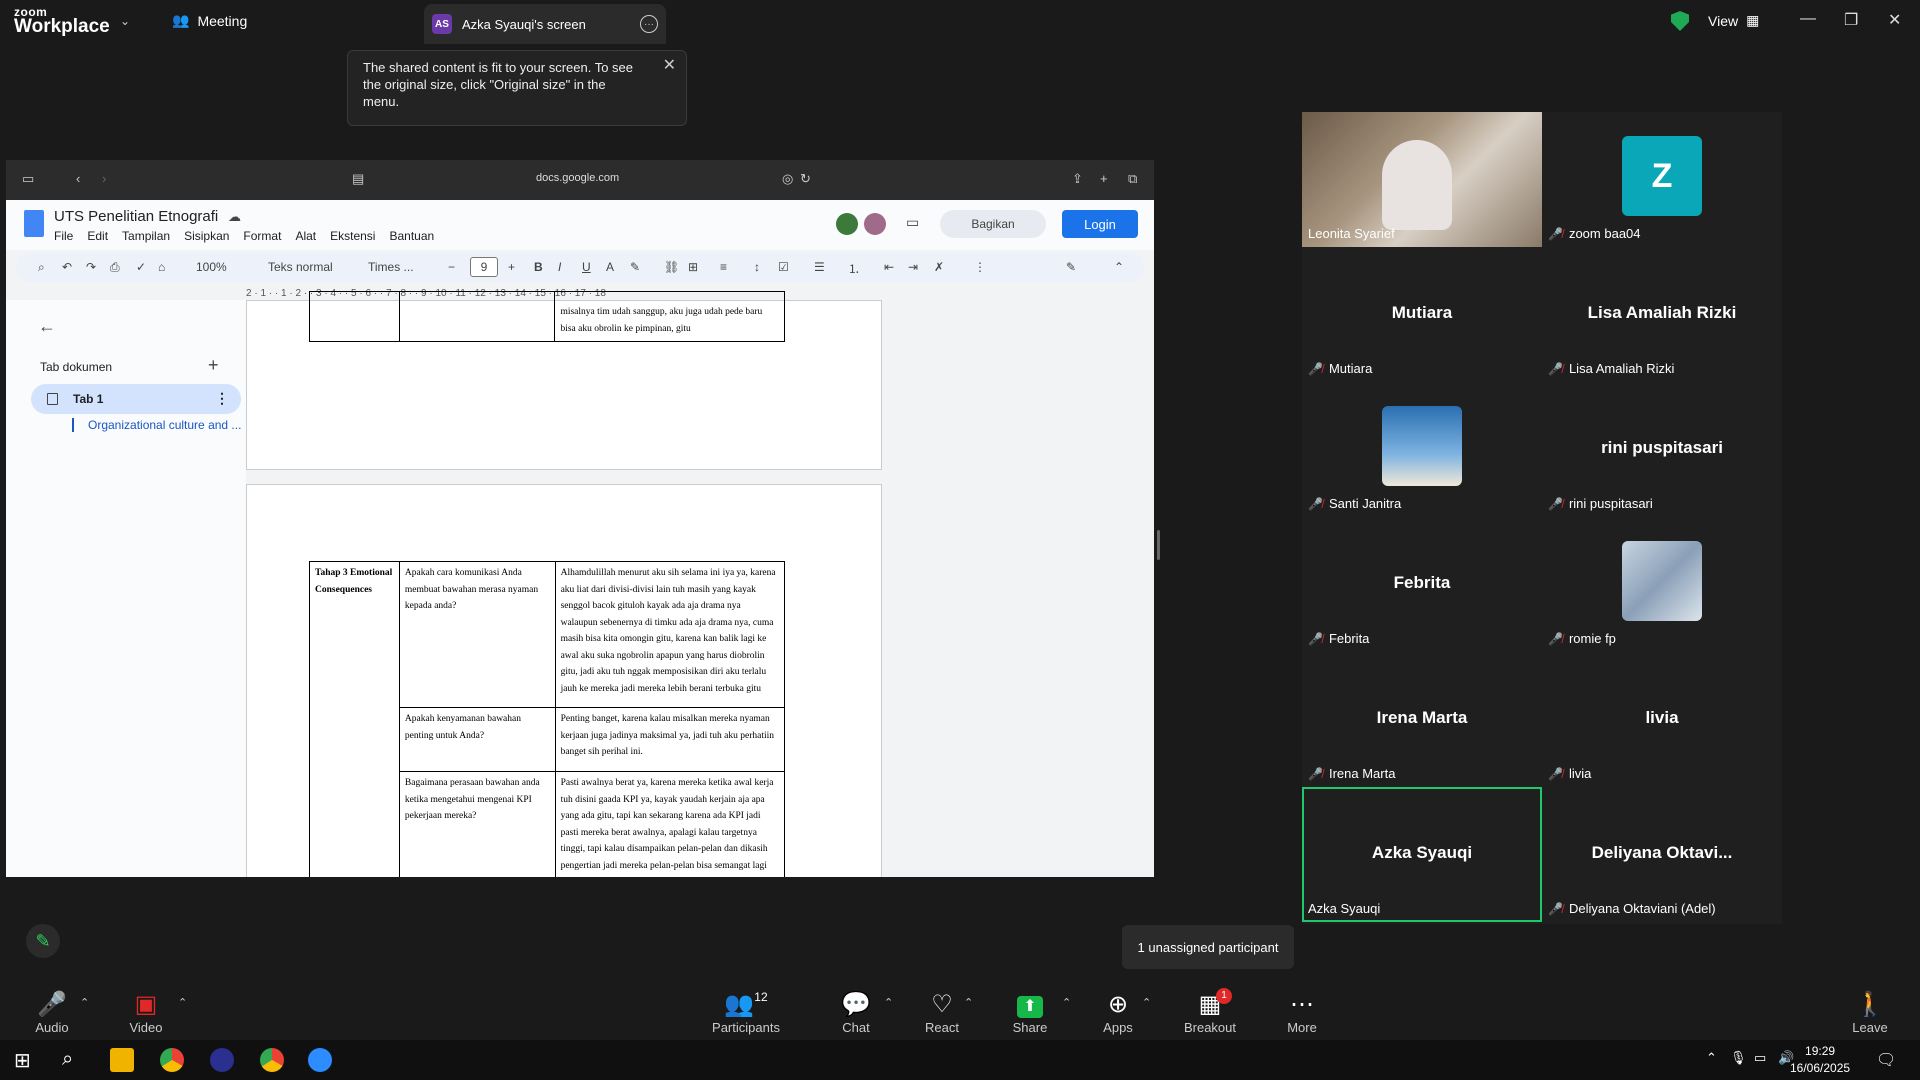  Describe the element at coordinates (577, 178) in the screenshot. I see `url-text: docs.google.com` at that location.